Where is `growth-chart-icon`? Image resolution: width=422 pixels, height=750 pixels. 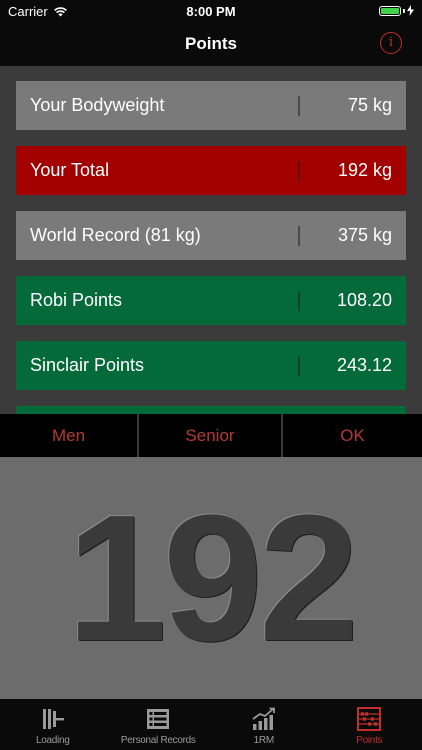 growth-chart-icon is located at coordinates (263, 718).